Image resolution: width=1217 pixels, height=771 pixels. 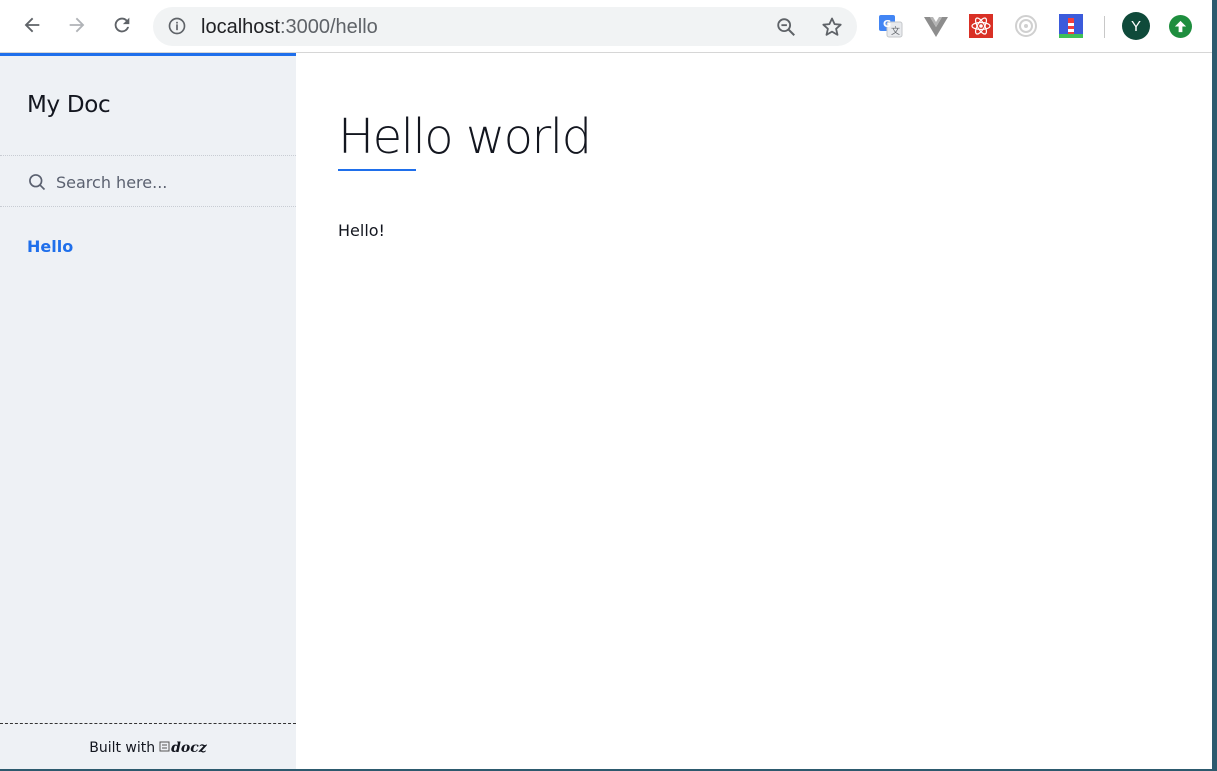 What do you see at coordinates (887, 24) in the screenshot?
I see `svg-text: G` at bounding box center [887, 24].